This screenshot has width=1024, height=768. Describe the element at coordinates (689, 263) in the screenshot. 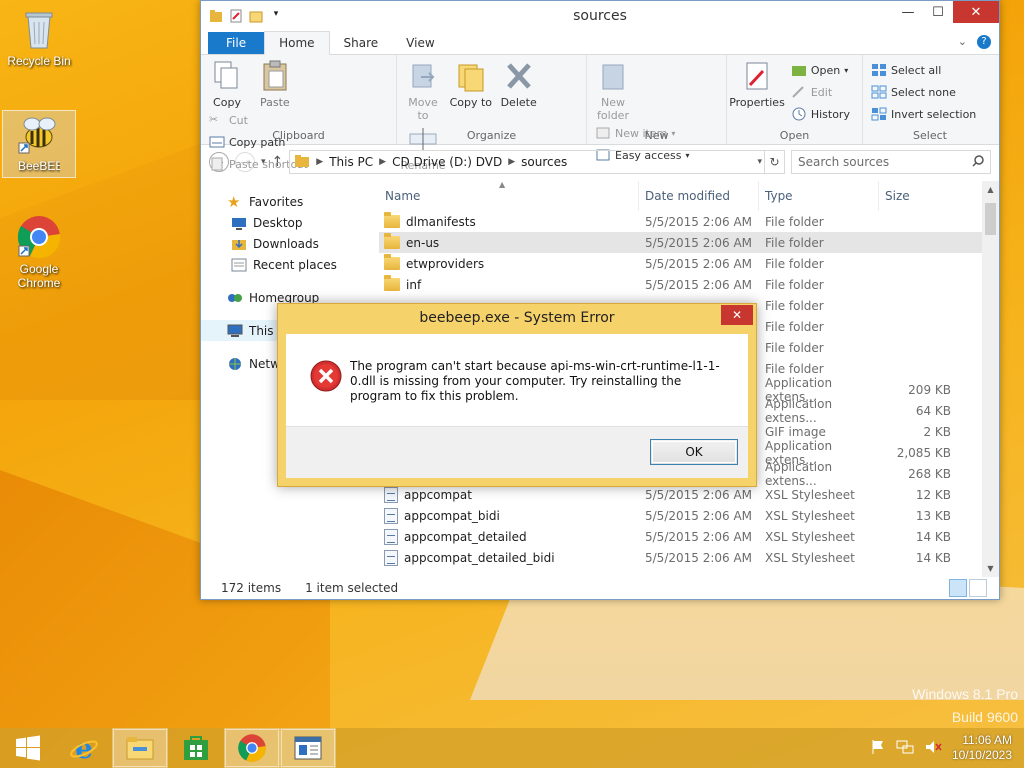

I see `table-row: etwproviders 5/5/2015 2:06 AM File folder` at that location.